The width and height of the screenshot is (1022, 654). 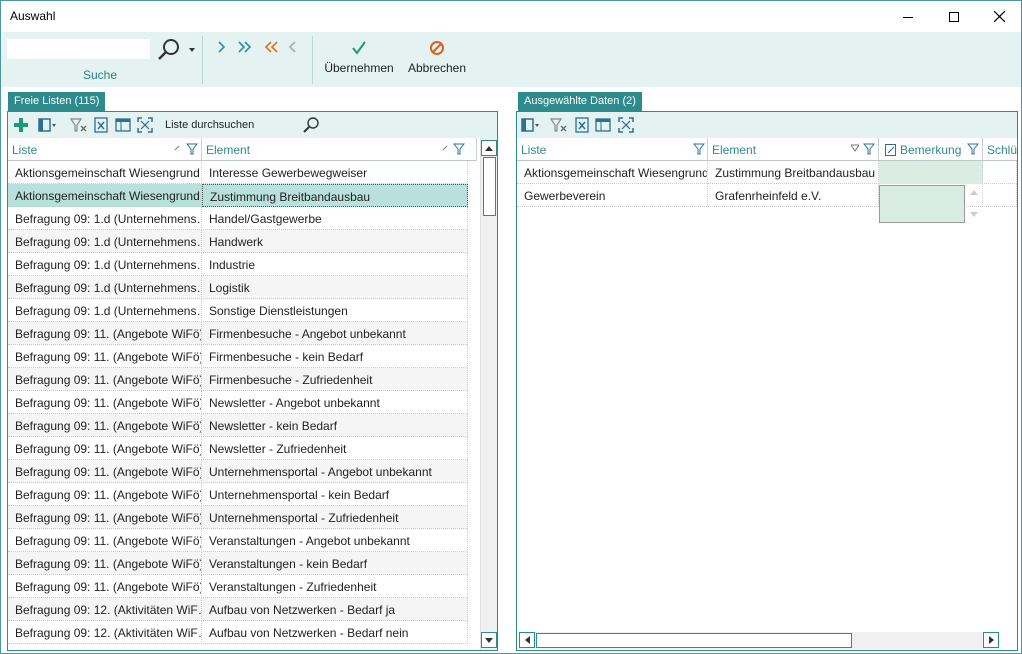 I want to click on scroll-up-button, so click(x=489, y=148).